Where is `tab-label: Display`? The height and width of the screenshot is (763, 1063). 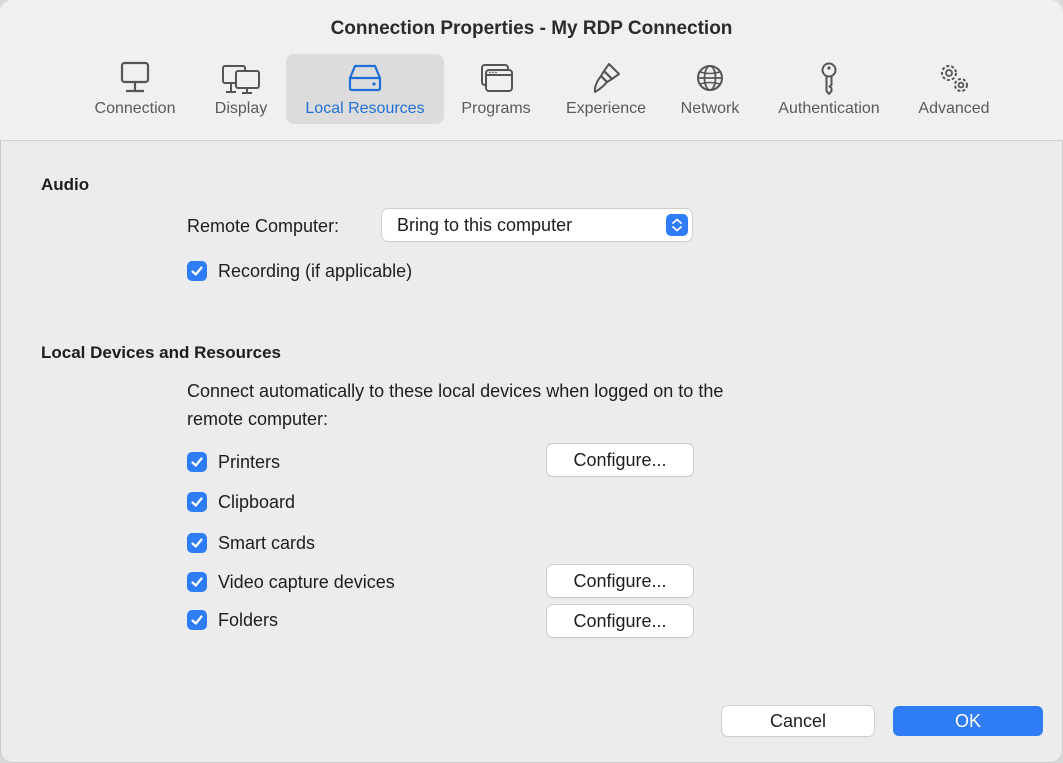 tab-label: Display is located at coordinates (241, 108).